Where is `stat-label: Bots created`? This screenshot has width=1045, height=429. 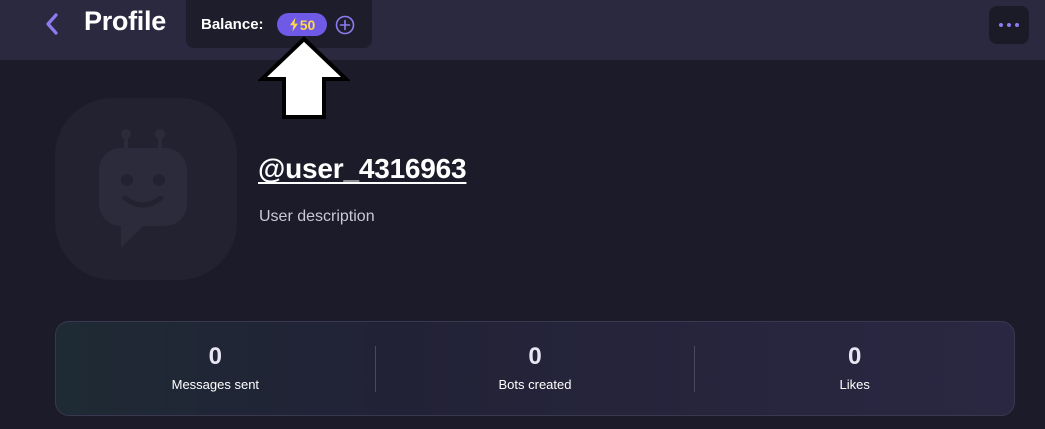
stat-label: Bots created is located at coordinates (535, 384).